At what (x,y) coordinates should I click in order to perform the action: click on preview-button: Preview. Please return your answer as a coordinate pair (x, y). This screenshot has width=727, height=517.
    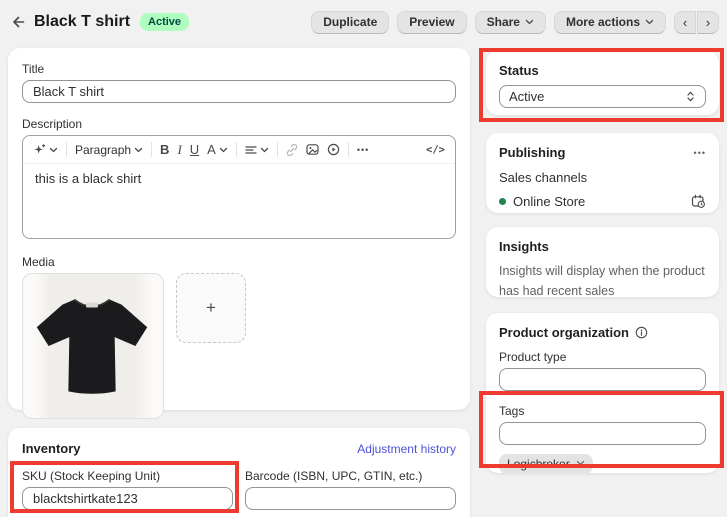
    Looking at the image, I should click on (432, 22).